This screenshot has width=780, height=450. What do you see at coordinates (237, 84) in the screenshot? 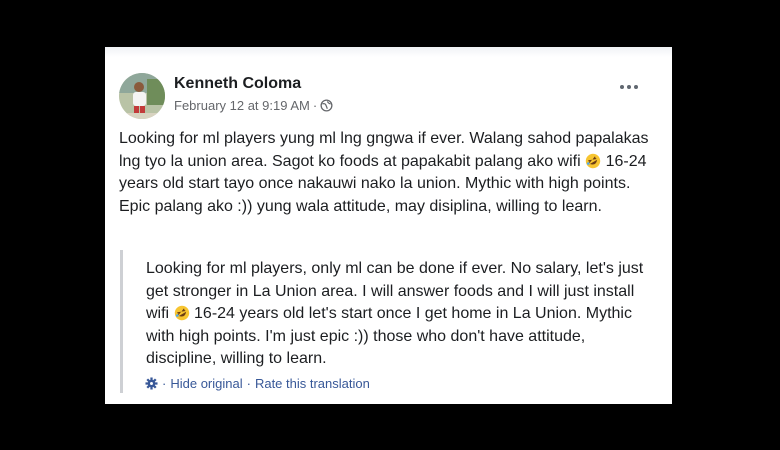
I see `author-name: Kenneth Coloma` at bounding box center [237, 84].